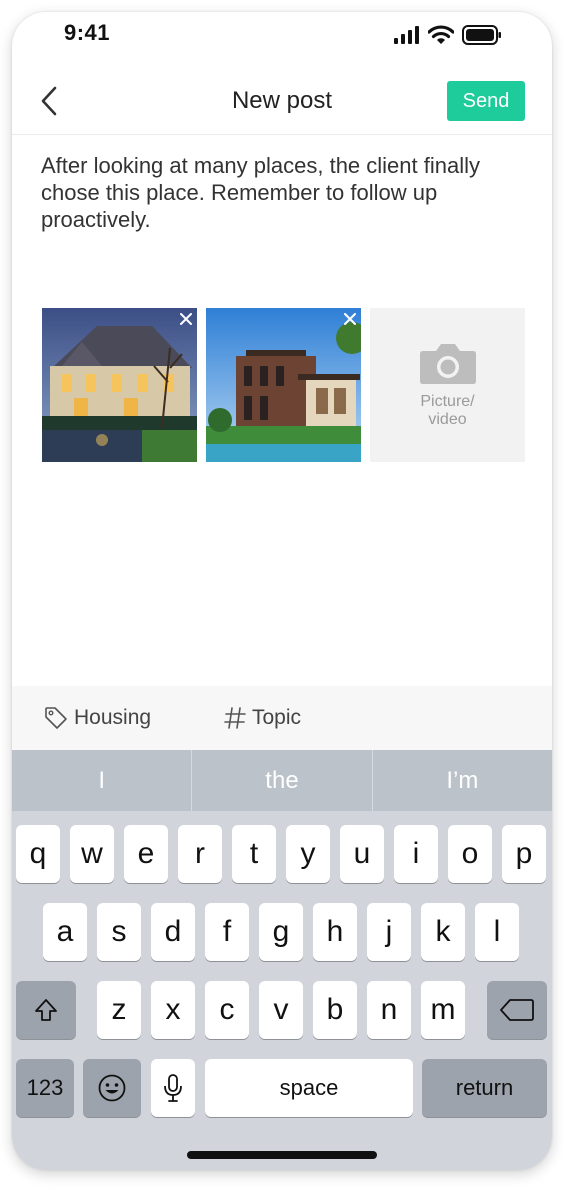 The height and width of the screenshot is (1194, 564). What do you see at coordinates (282, 1155) in the screenshot?
I see `home-indicator` at bounding box center [282, 1155].